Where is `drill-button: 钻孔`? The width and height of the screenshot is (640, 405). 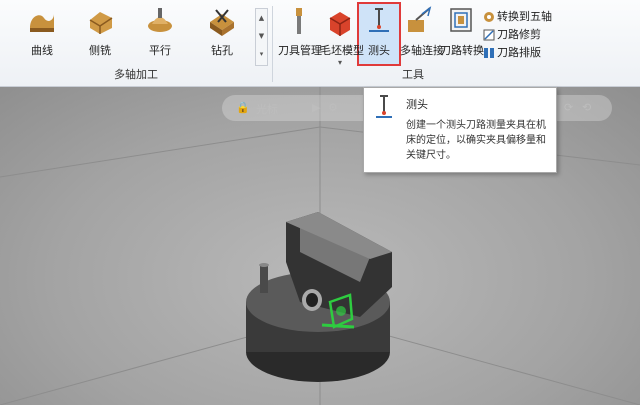 drill-button: 钻孔 is located at coordinates (222, 34).